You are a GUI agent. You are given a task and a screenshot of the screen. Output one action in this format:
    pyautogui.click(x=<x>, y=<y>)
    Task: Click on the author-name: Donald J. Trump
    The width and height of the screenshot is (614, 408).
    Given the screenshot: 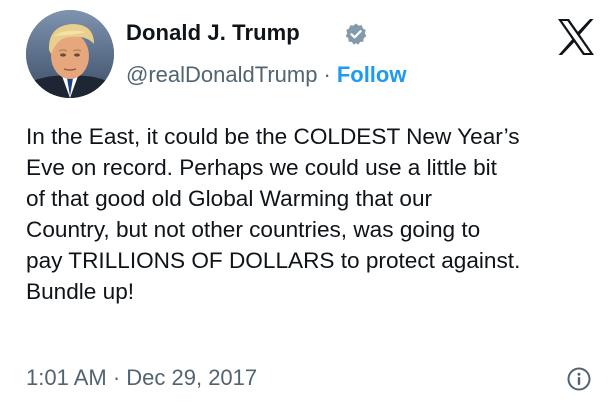 What is the action you would take?
    pyautogui.click(x=213, y=33)
    